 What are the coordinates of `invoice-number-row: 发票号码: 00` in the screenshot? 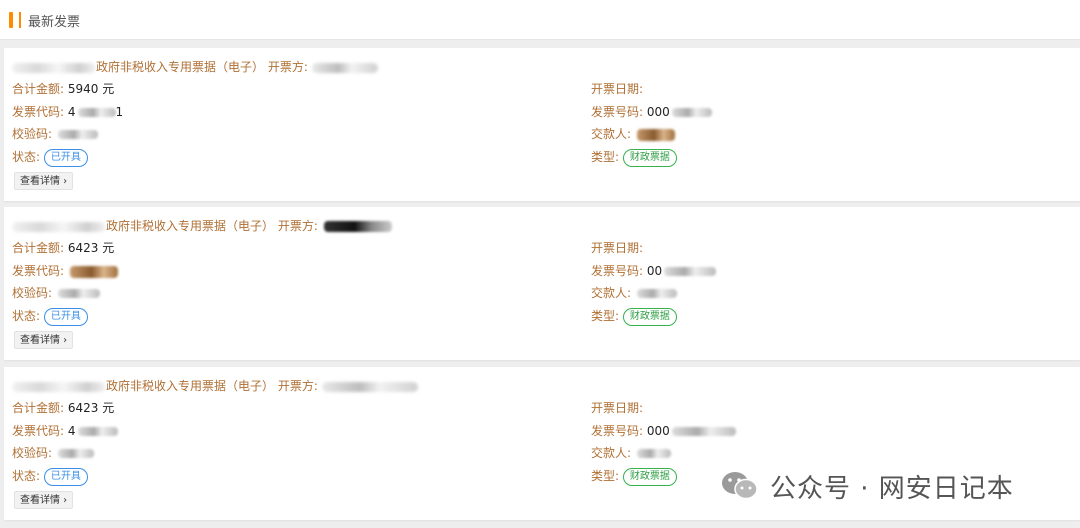 It's located at (654, 271).